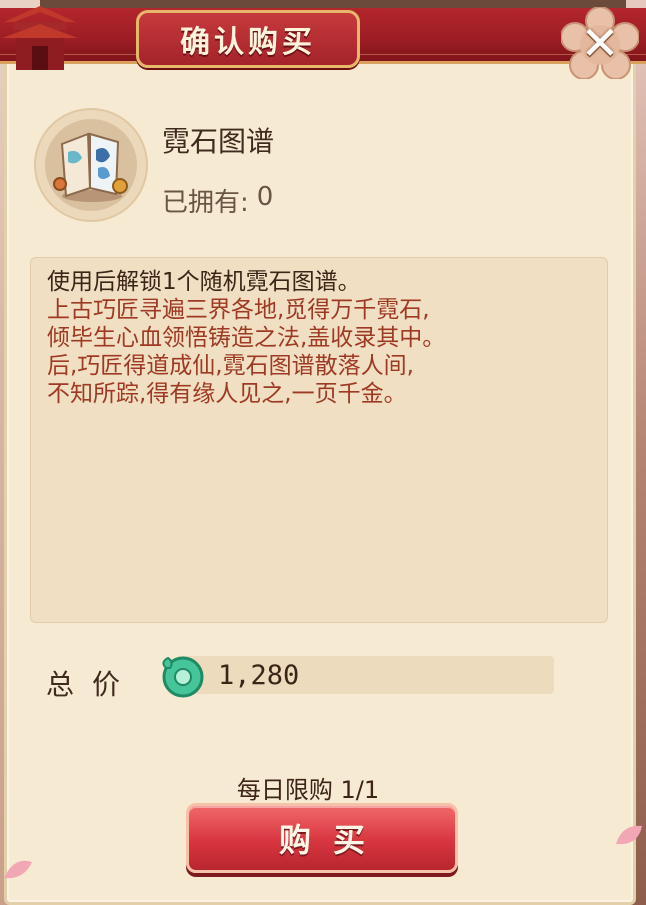  Describe the element at coordinates (238, 310) in the screenshot. I see `description-lore-line: 上古巧匠寻遍三界各地,觅得万千霓石,` at that location.